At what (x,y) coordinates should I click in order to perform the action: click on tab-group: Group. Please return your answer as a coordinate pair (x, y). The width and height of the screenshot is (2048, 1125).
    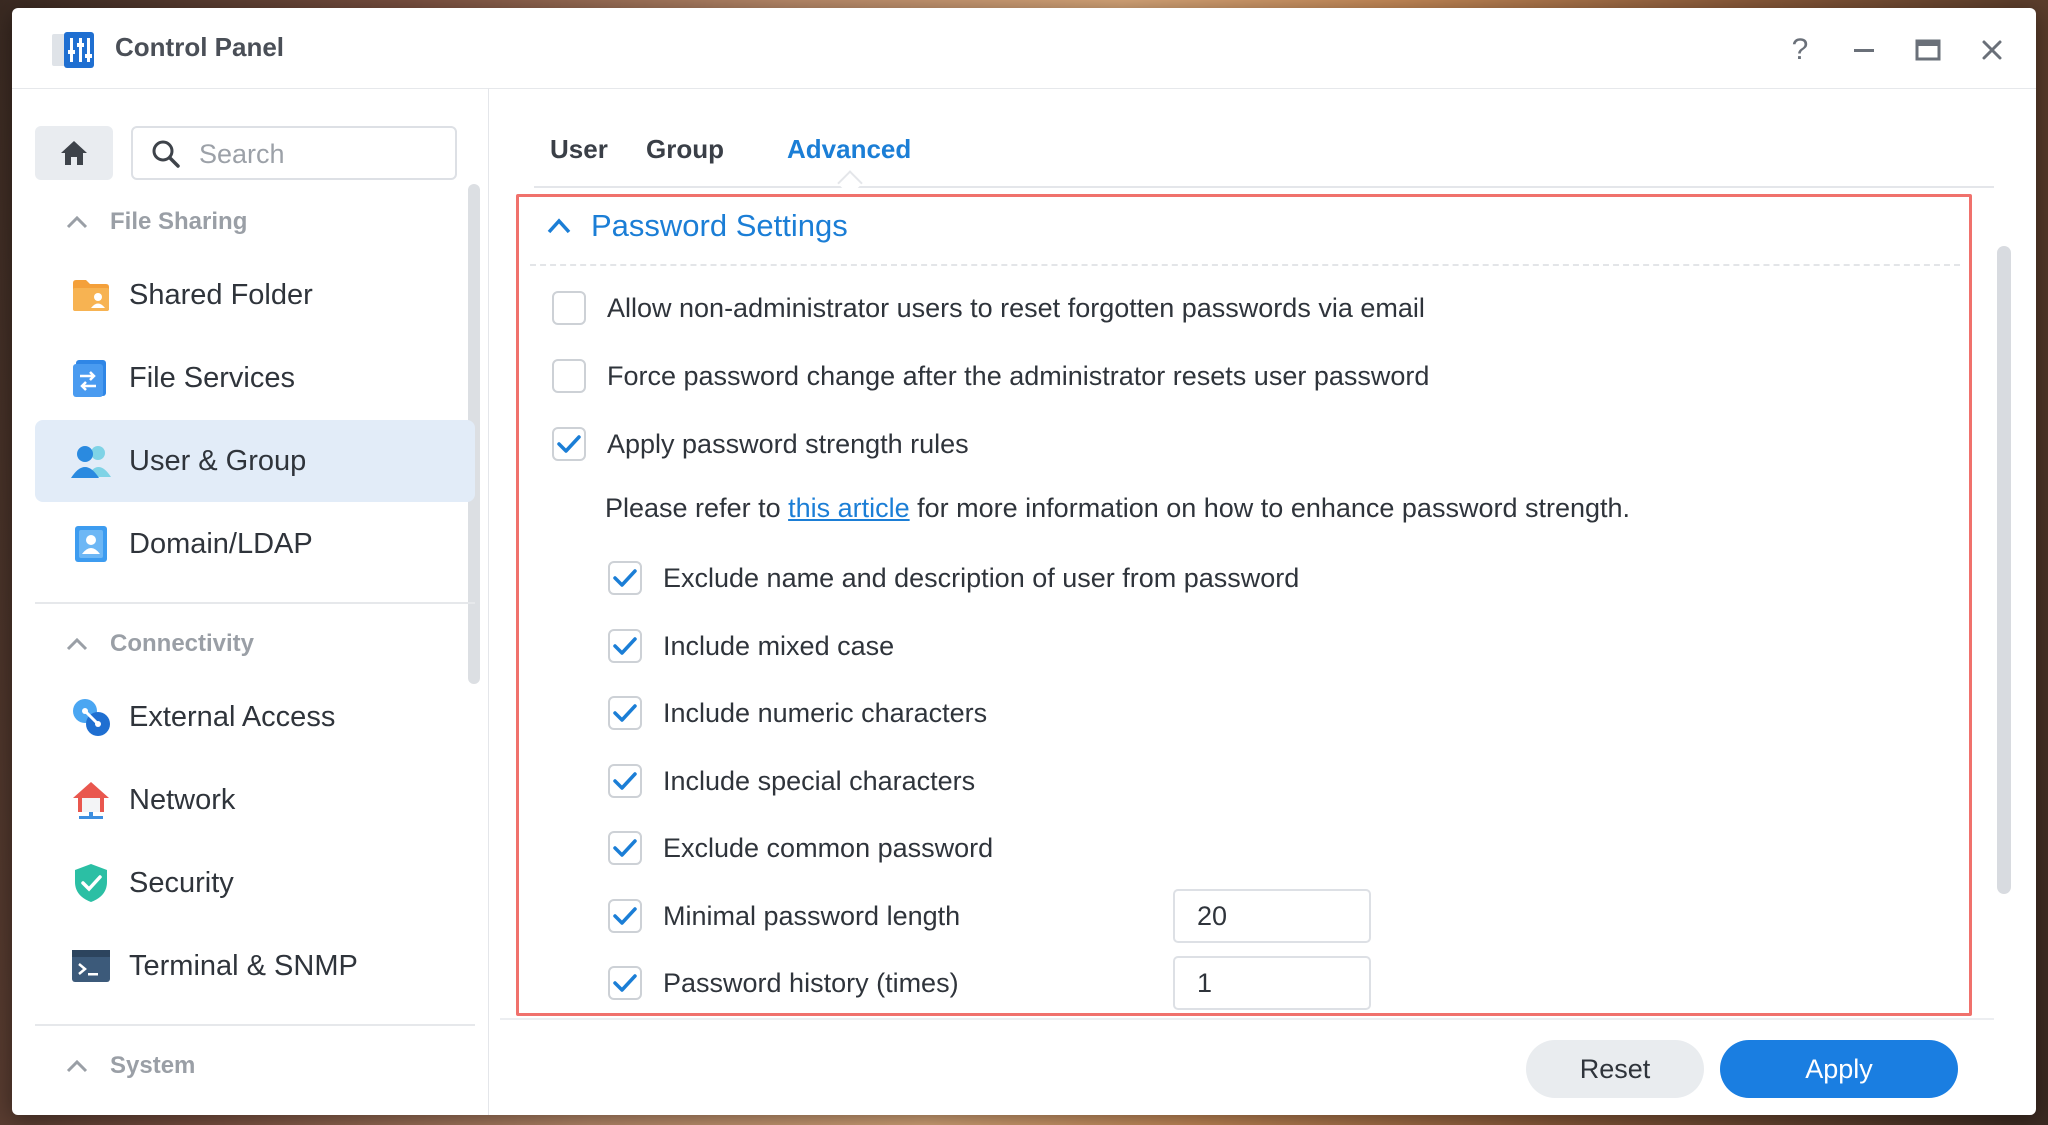
    Looking at the image, I should click on (685, 149).